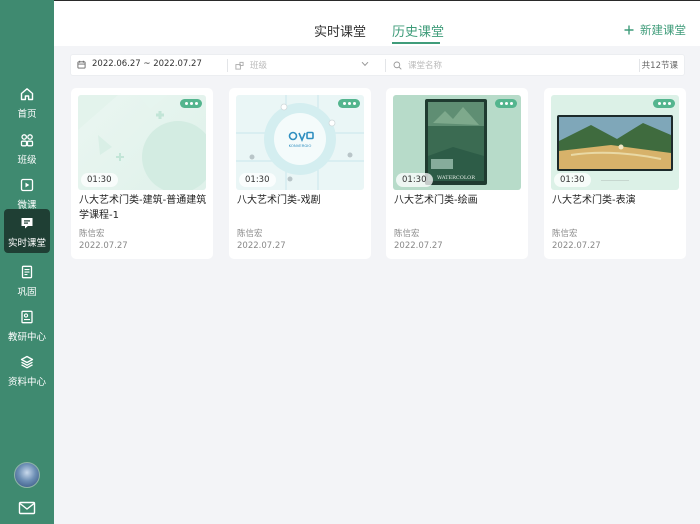 The height and width of the screenshot is (524, 700). I want to click on course-title: 八大艺术门类-绘画, so click(436, 200).